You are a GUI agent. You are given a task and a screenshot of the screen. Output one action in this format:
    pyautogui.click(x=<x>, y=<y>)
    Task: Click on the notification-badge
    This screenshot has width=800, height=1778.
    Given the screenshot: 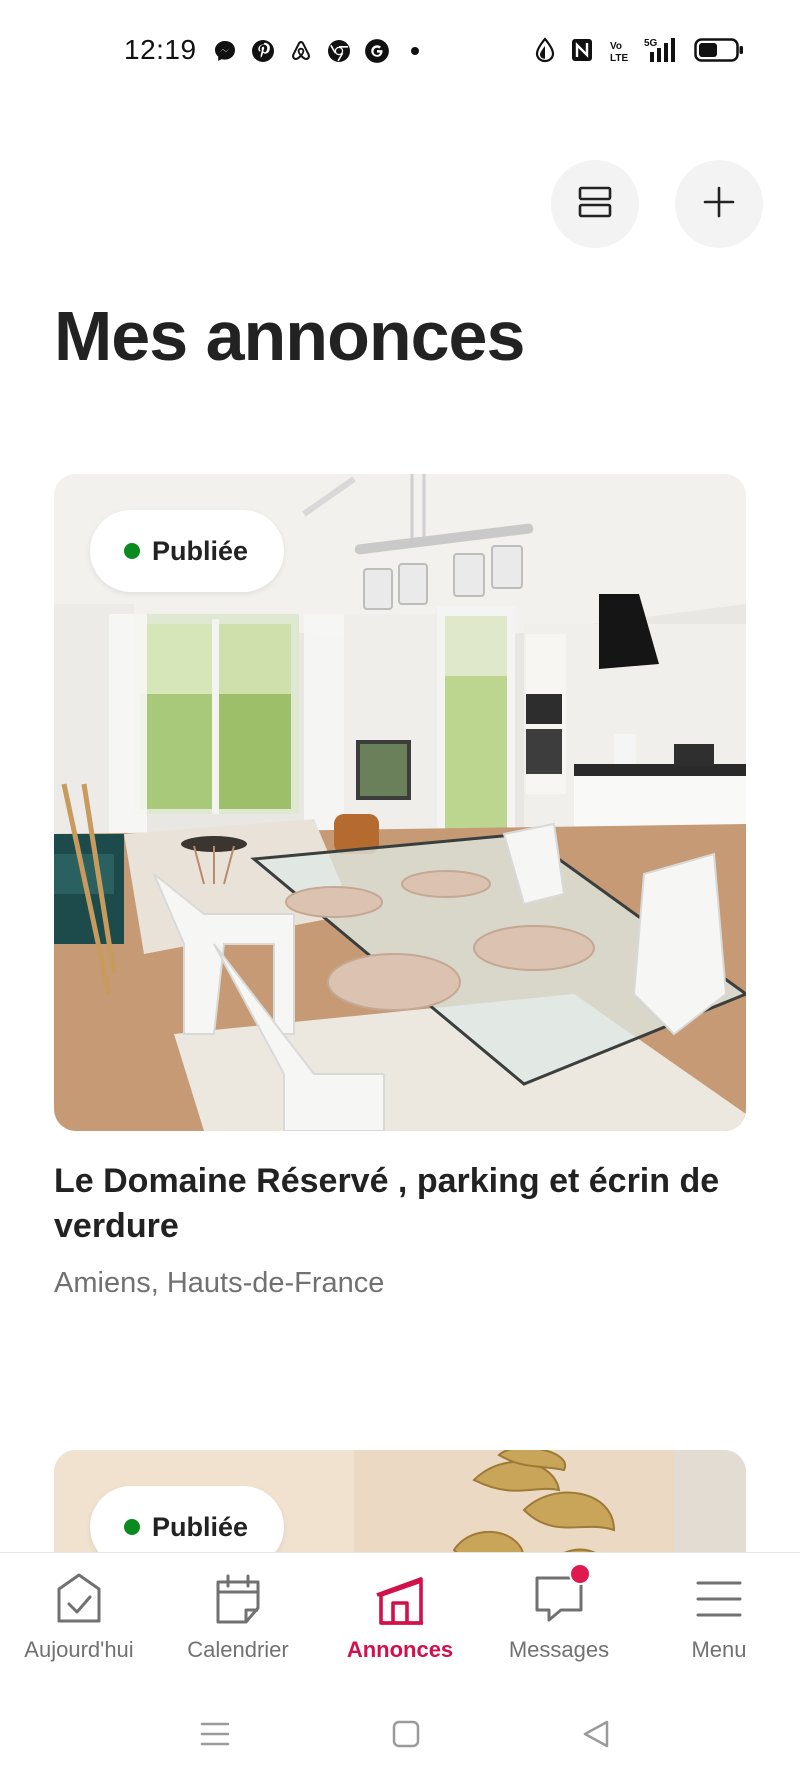 What is the action you would take?
    pyautogui.click(x=580, y=1574)
    